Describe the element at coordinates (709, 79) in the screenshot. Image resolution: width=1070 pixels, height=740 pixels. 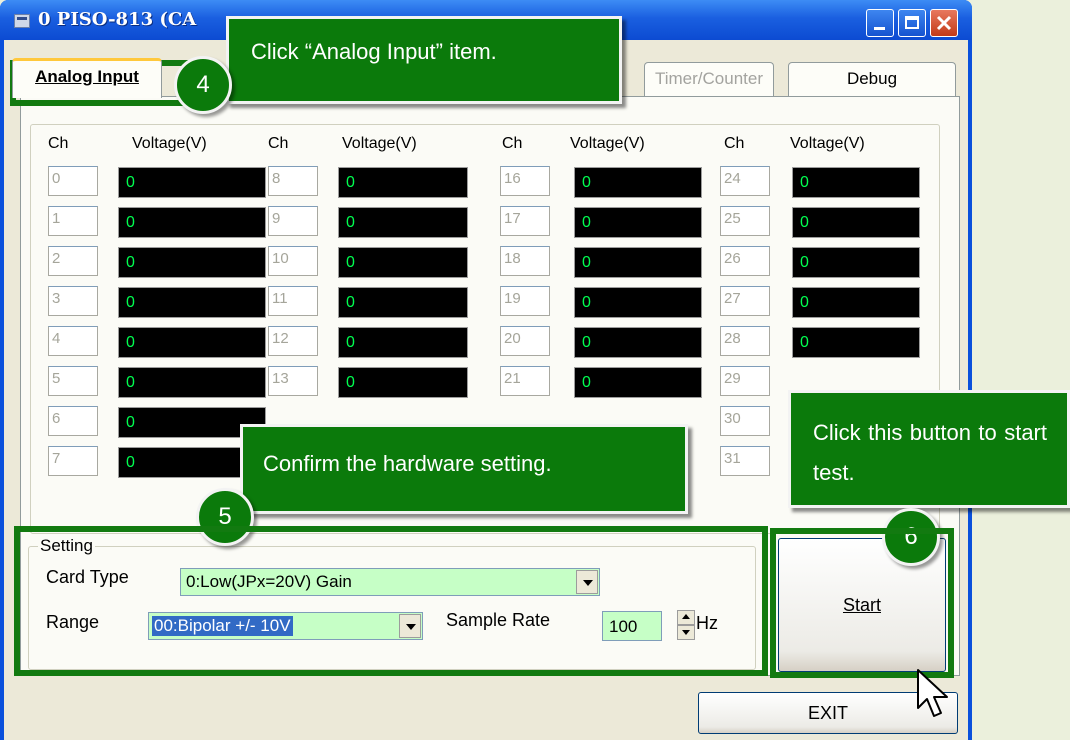
I see `tab-timer-counter: Timer/Counter` at that location.